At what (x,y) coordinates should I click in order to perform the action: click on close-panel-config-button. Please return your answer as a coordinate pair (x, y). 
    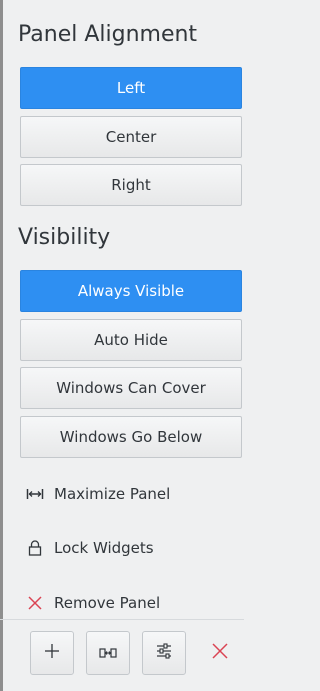
    Looking at the image, I should click on (220, 653).